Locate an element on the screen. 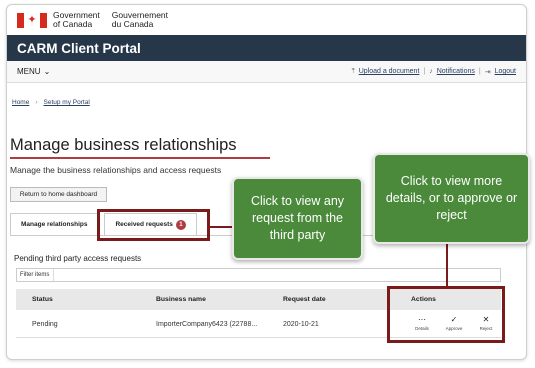 This screenshot has height=368, width=535. breadcrumb-home: Home is located at coordinates (20, 102).